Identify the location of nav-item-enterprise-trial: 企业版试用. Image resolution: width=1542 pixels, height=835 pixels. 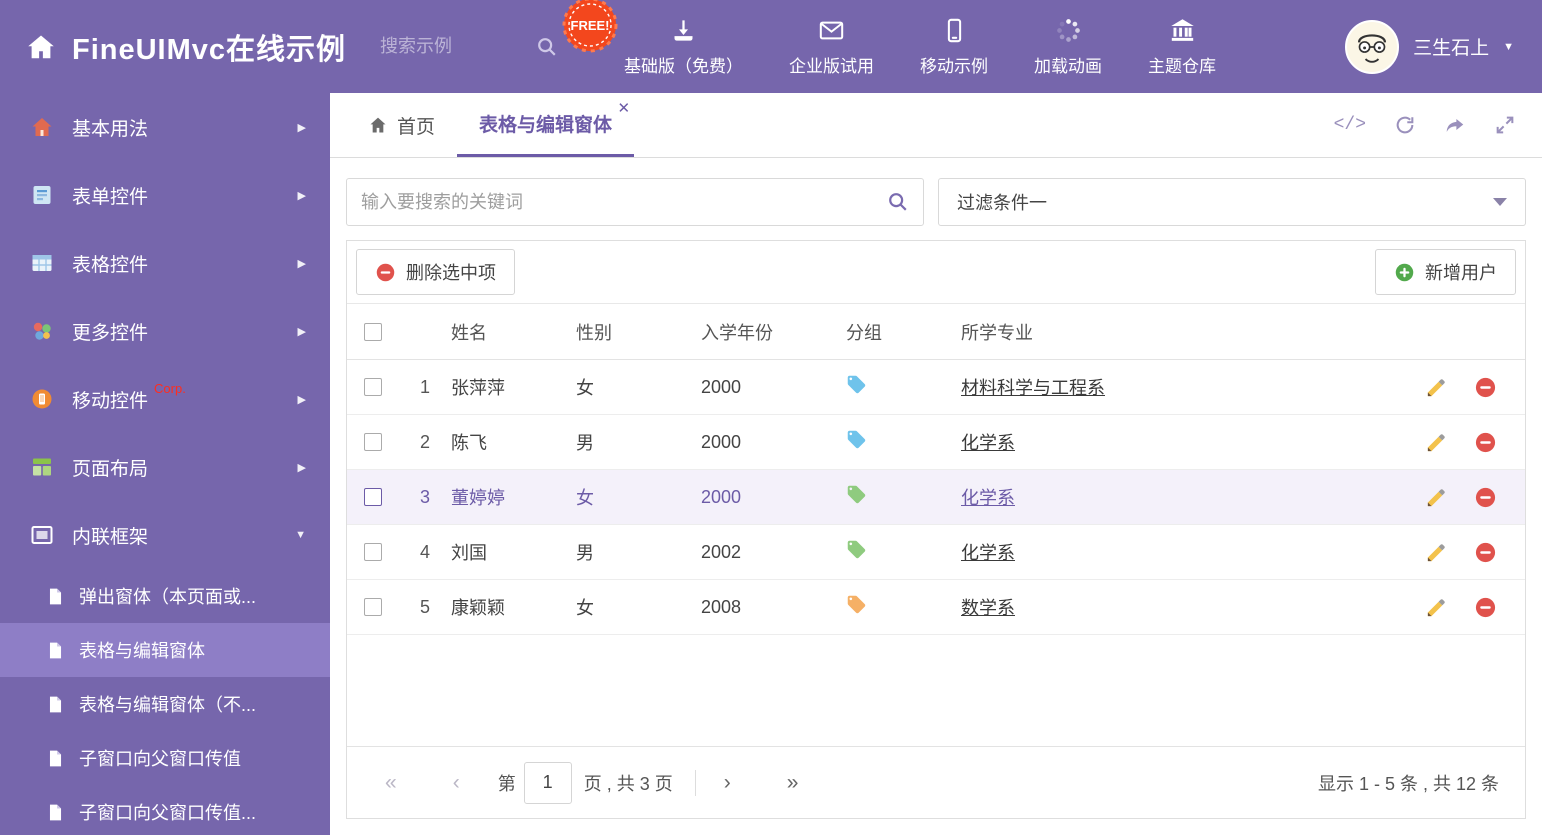
(831, 47).